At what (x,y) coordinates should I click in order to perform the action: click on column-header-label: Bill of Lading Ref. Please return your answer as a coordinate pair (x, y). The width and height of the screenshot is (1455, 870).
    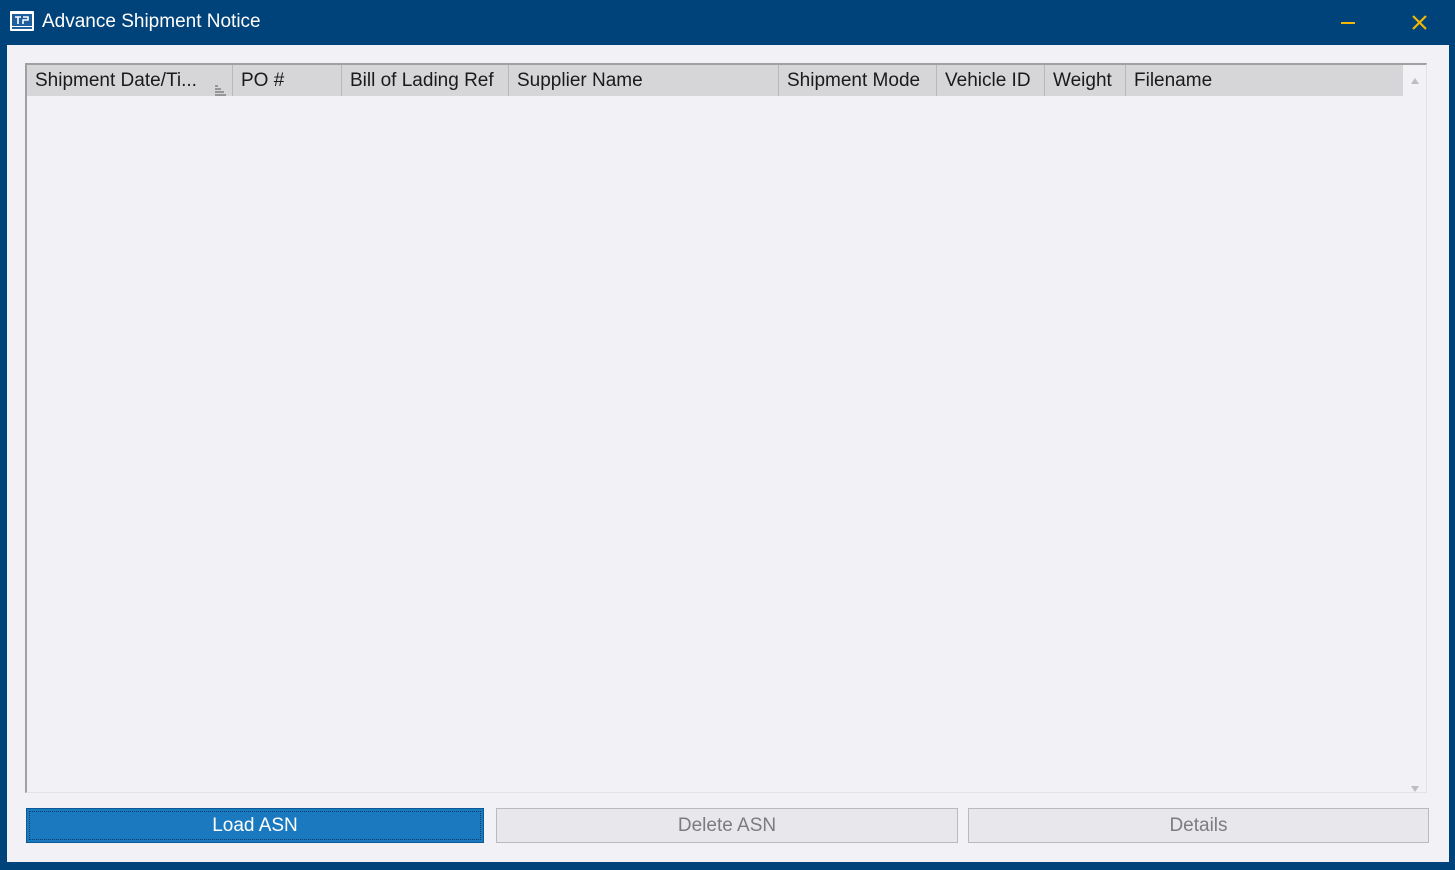
    Looking at the image, I should click on (422, 80).